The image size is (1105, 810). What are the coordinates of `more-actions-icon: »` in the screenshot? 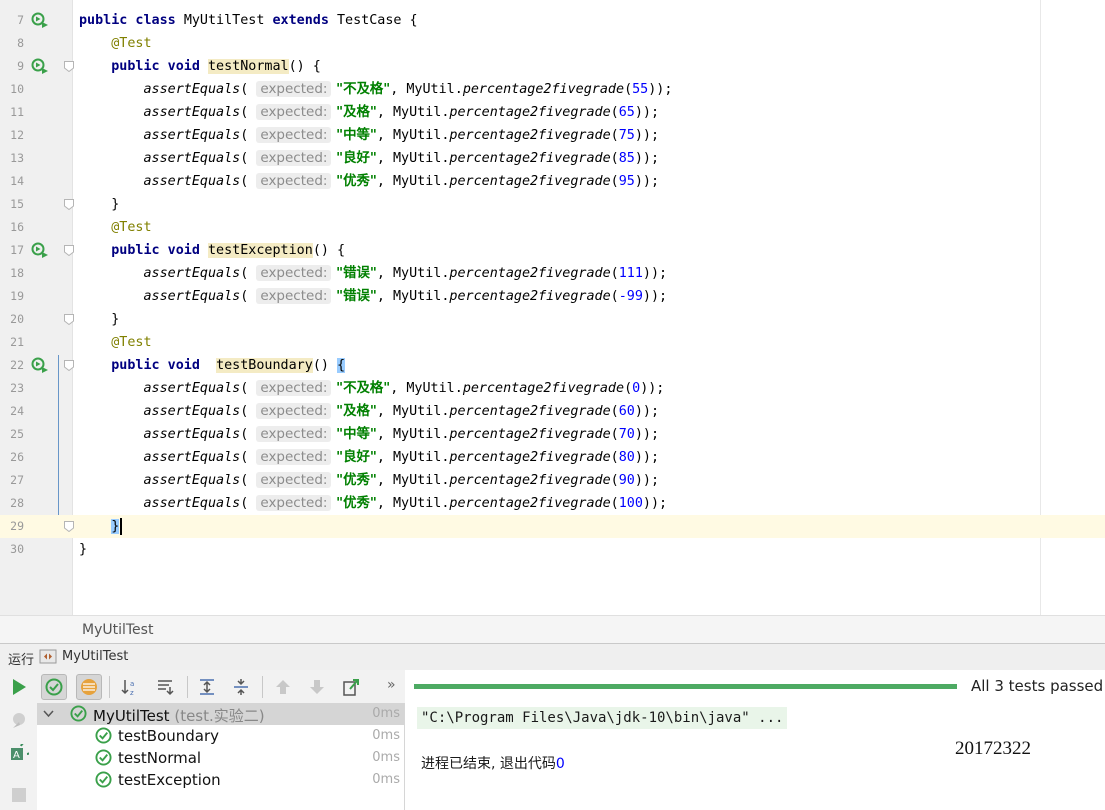 It's located at (391, 685).